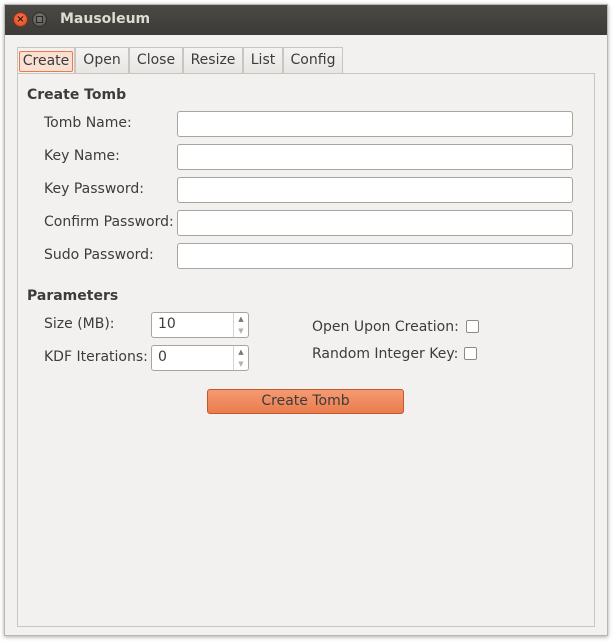 The width and height of the screenshot is (614, 642). Describe the element at coordinates (82, 156) in the screenshot. I see `key-name-label: Key Name:` at that location.